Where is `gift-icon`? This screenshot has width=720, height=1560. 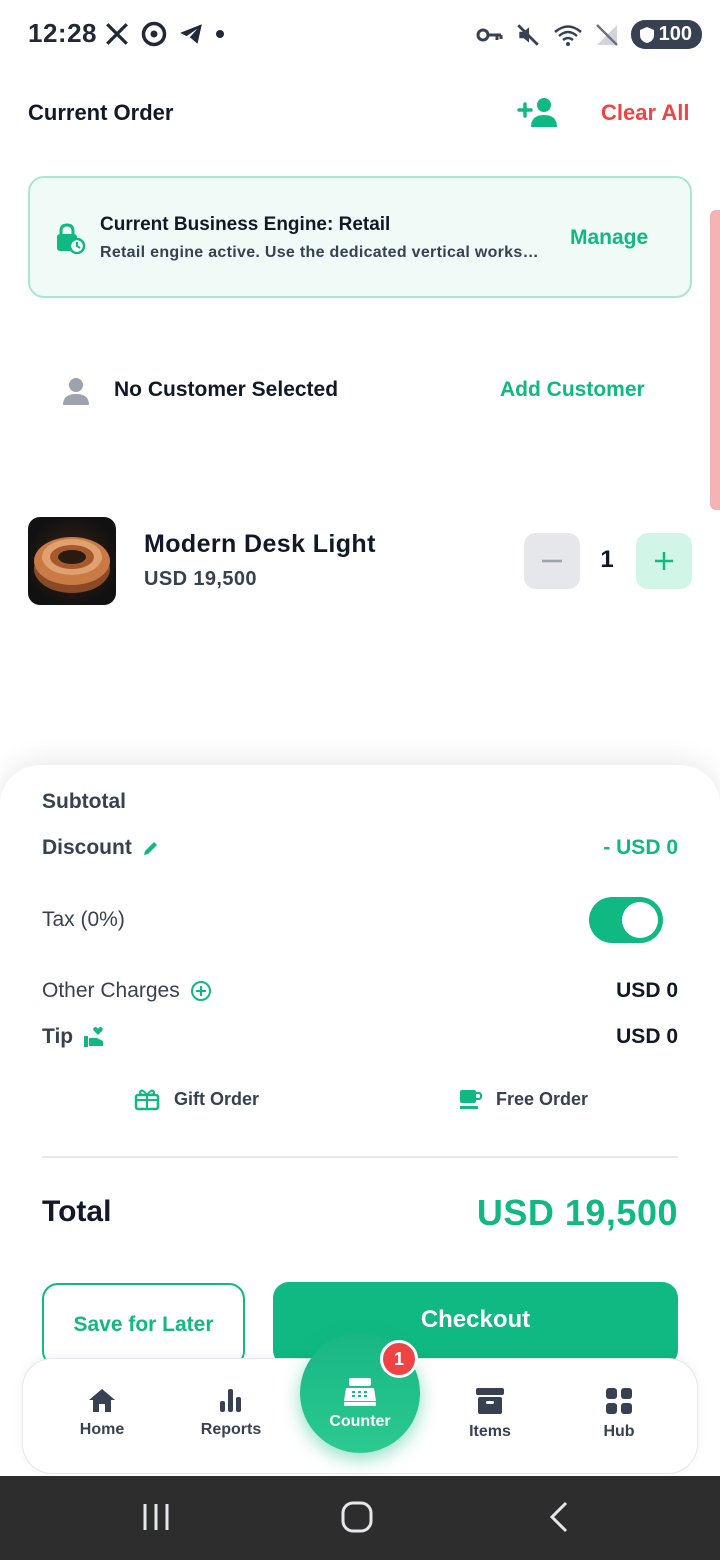
gift-icon is located at coordinates (147, 1100).